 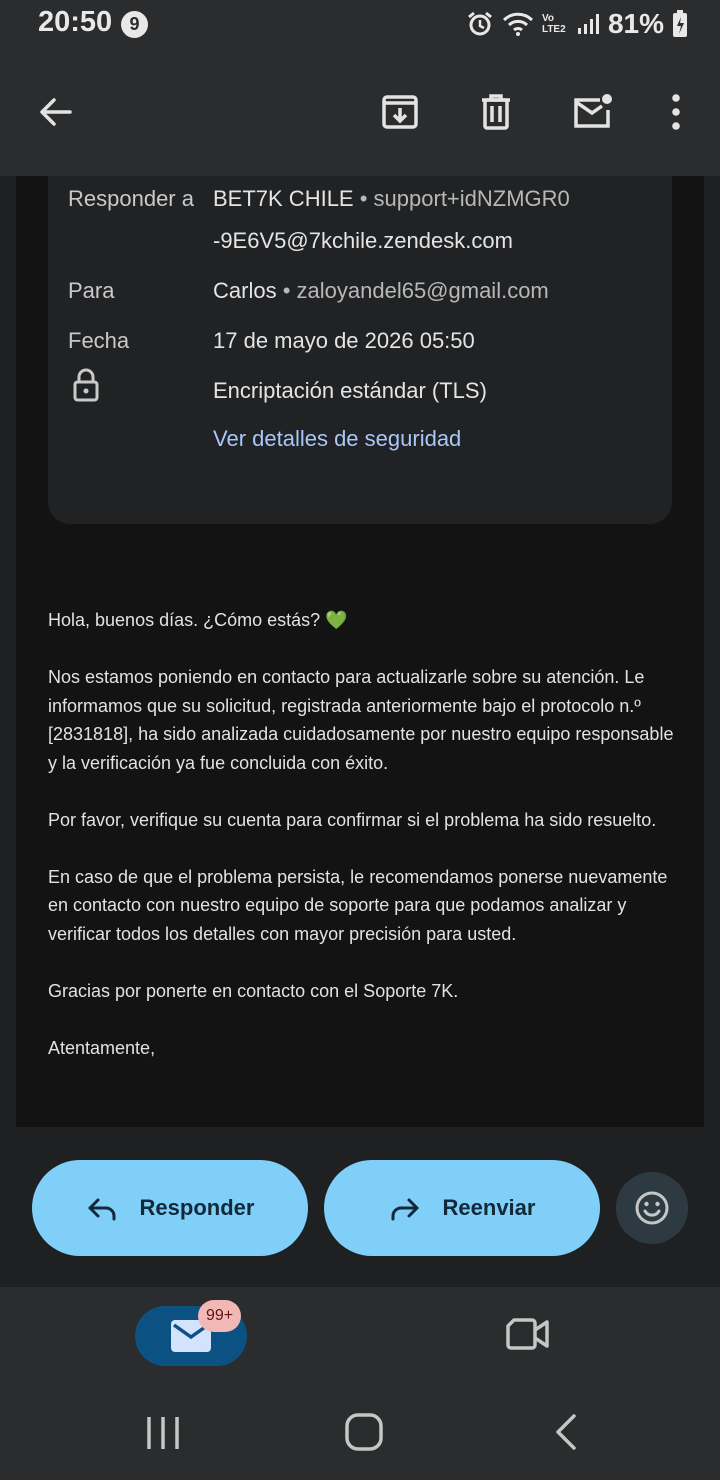 I want to click on home-icon, so click(x=364, y=1432).